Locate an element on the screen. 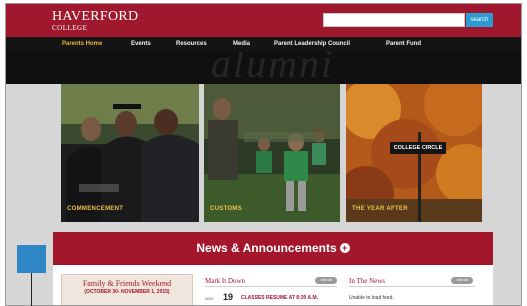 The width and height of the screenshot is (527, 306). nav-item-events: Events is located at coordinates (141, 44).